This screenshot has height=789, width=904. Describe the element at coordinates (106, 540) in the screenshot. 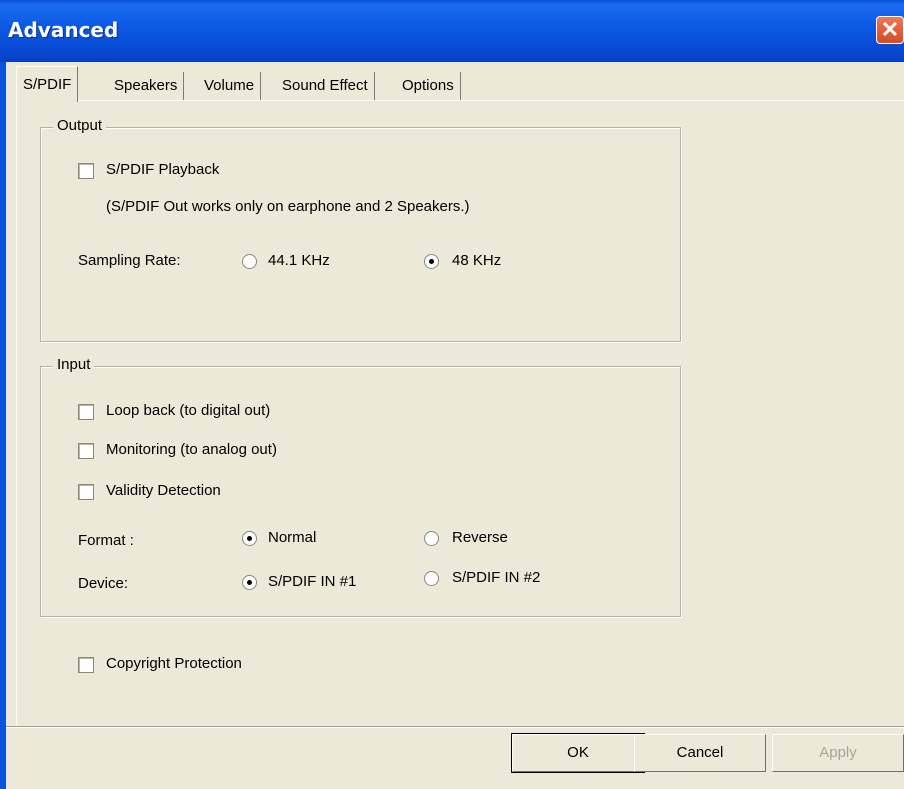

I see `format-label: Format :` at that location.